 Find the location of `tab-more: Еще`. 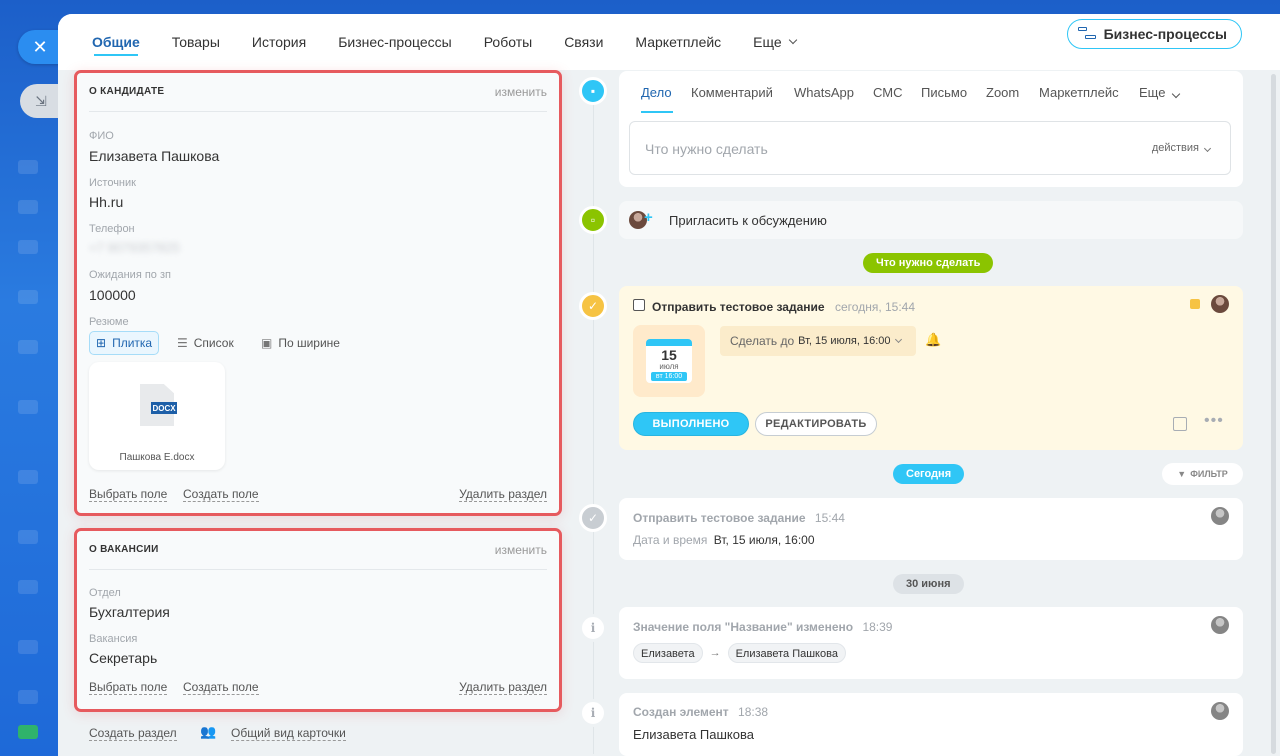

tab-more: Еще is located at coordinates (774, 42).